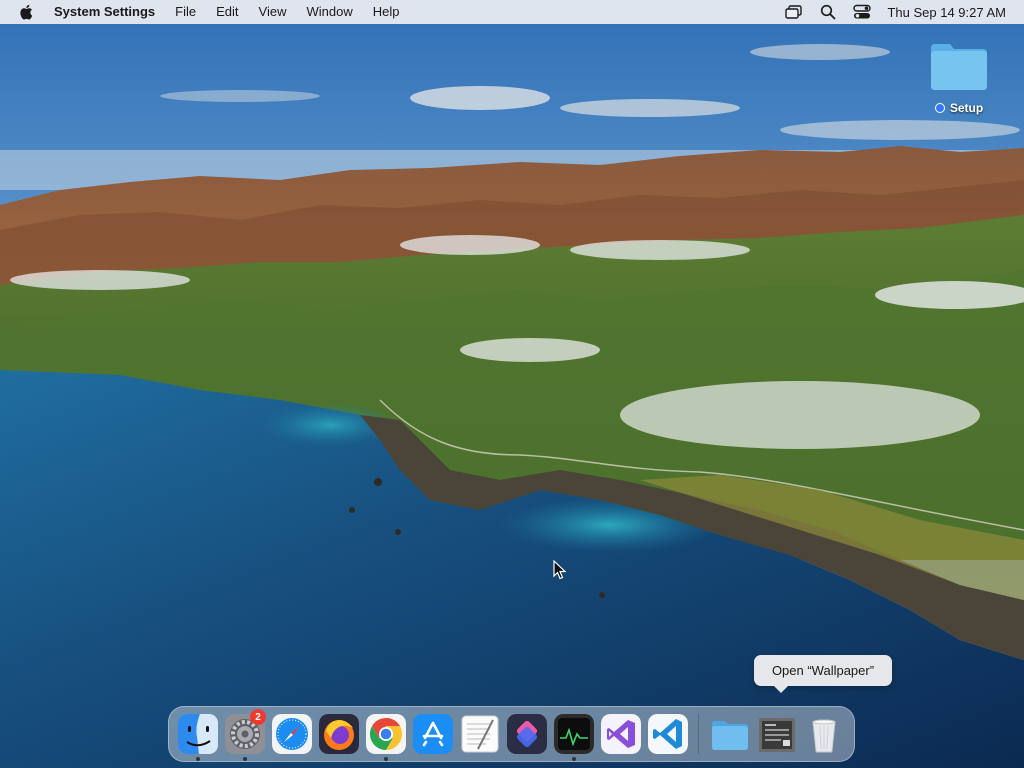 The image size is (1024, 768). I want to click on menu-app-name: System Settings, so click(108, 12).